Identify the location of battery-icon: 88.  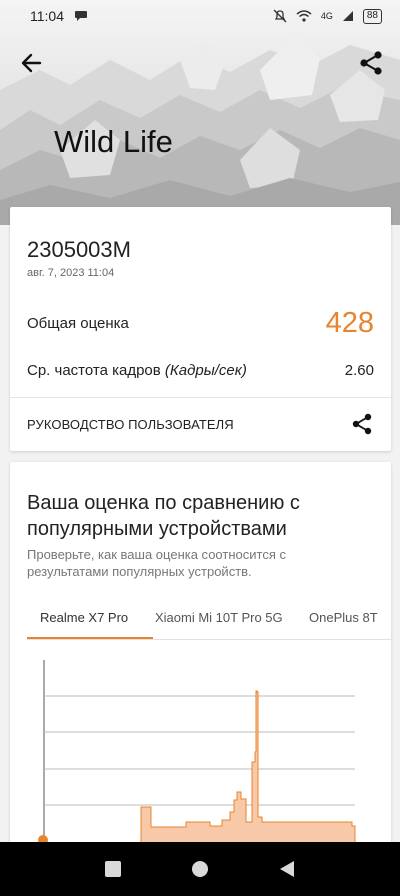
(372, 16).